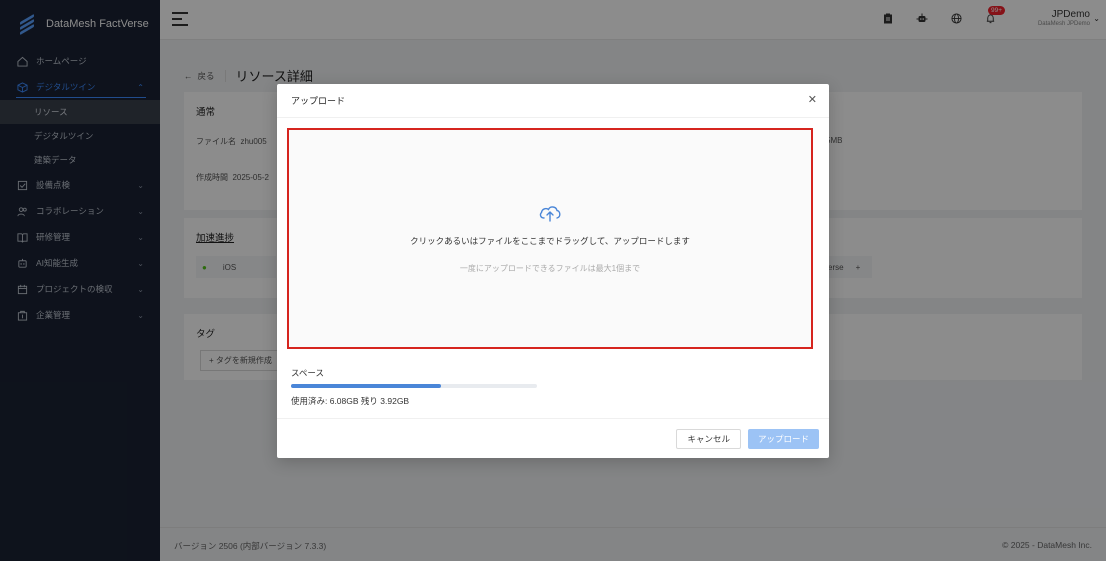  Describe the element at coordinates (366, 386) in the screenshot. I see `storage-progress-fill` at that location.